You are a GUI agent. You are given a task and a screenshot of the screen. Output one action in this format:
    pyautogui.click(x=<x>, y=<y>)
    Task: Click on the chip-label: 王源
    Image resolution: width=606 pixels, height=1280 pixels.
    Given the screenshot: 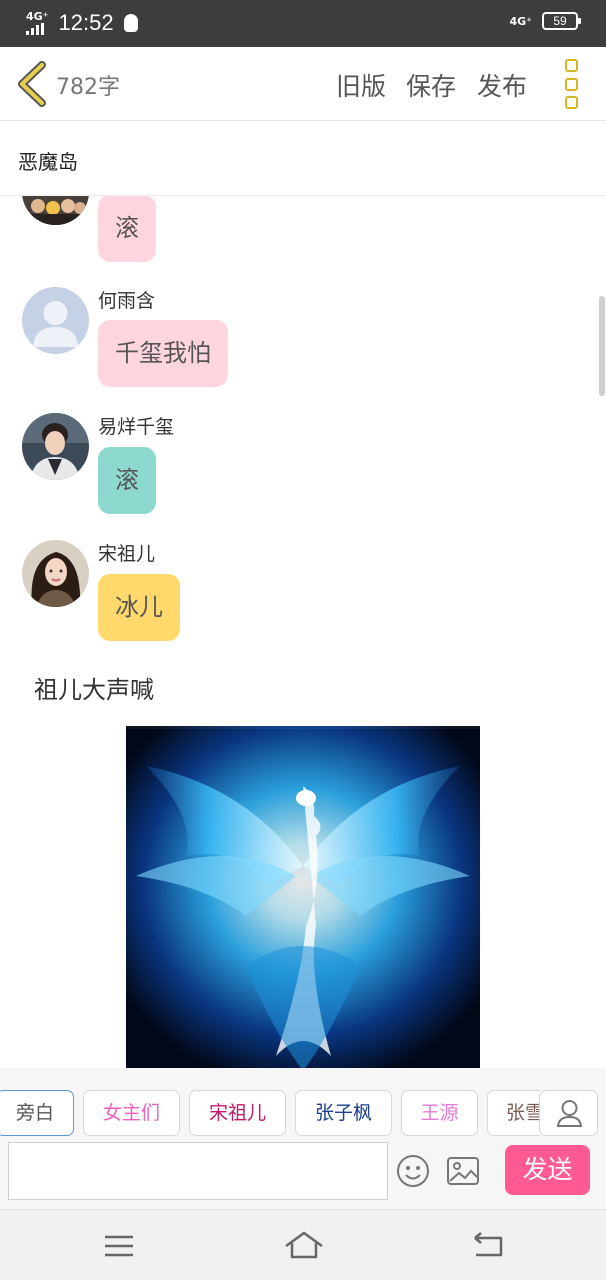 What is the action you would take?
    pyautogui.click(x=439, y=1113)
    